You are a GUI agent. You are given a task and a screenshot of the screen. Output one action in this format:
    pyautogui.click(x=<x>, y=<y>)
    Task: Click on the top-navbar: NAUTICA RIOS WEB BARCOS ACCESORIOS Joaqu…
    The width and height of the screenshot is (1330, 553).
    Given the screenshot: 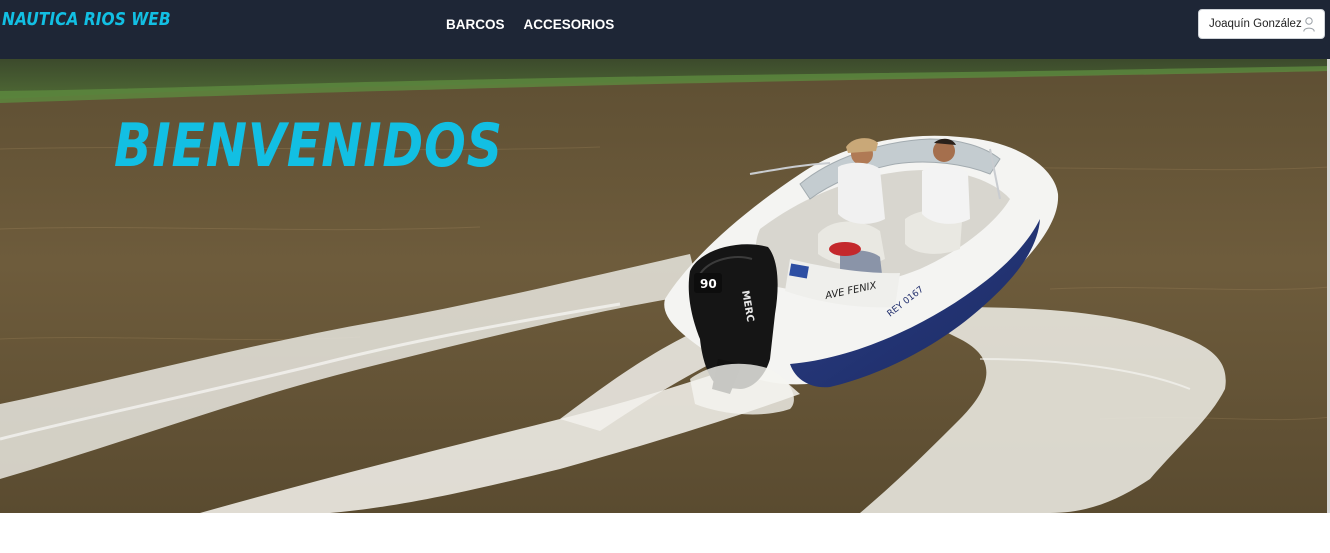 What is the action you would take?
    pyautogui.click(x=665, y=29)
    